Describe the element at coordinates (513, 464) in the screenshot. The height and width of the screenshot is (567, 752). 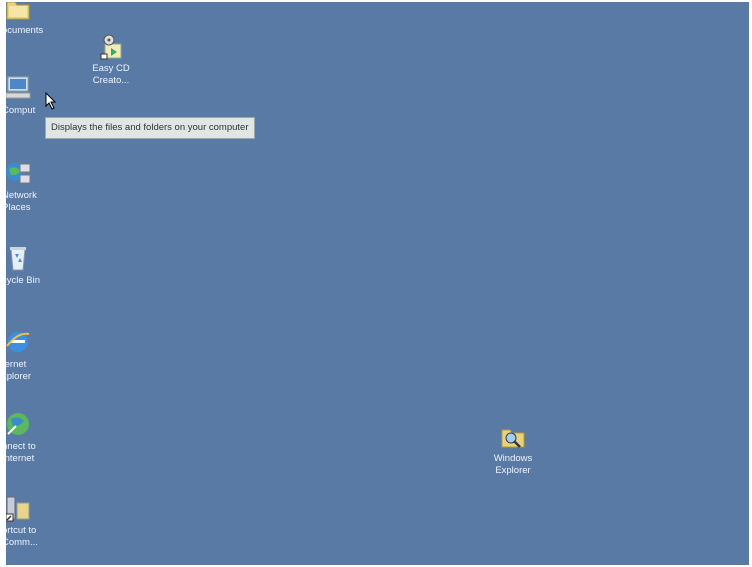
I see `icon-label: Windows Explorer` at that location.